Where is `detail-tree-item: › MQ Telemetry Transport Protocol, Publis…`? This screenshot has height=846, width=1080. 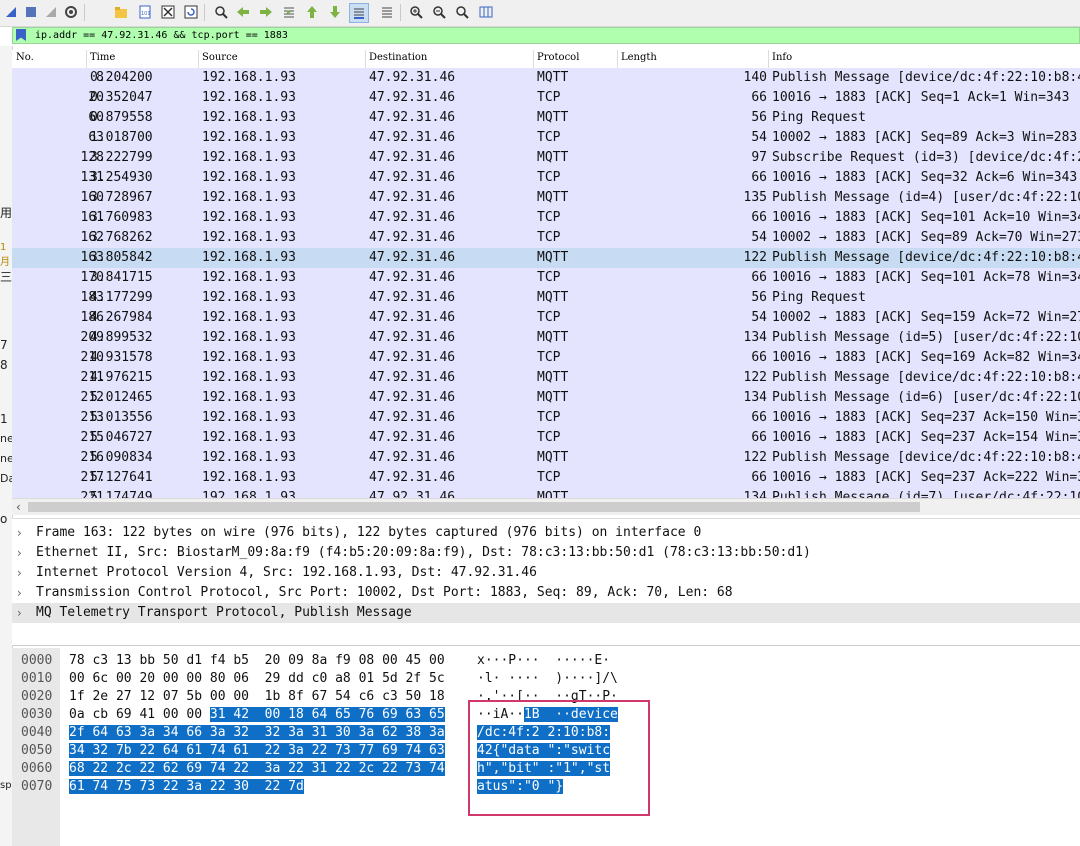 detail-tree-item: › MQ Telemetry Transport Protocol, Publis… is located at coordinates (546, 613).